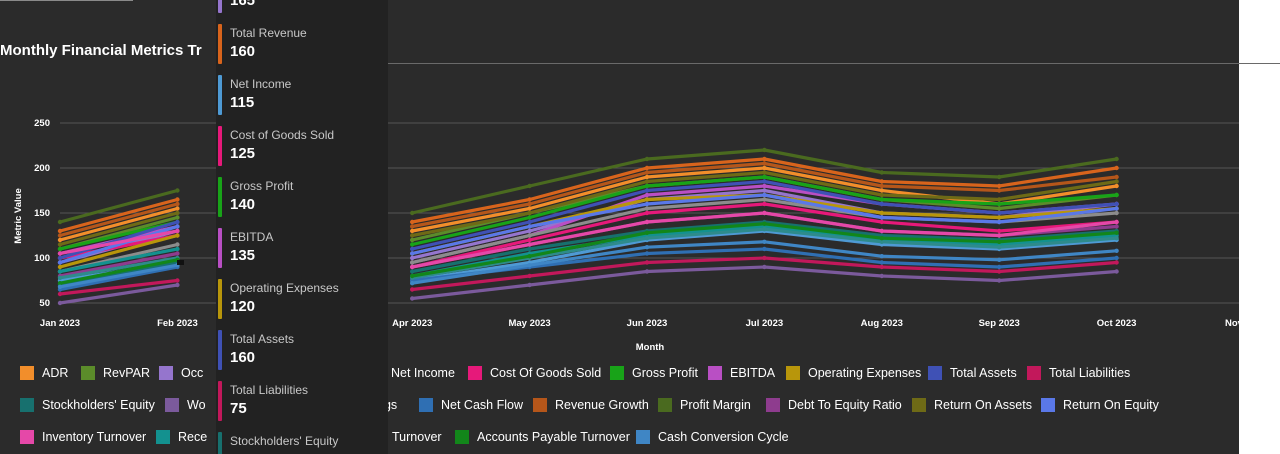 This screenshot has height=454, width=1280. I want to click on legend-item: Total Assets, so click(972, 373).